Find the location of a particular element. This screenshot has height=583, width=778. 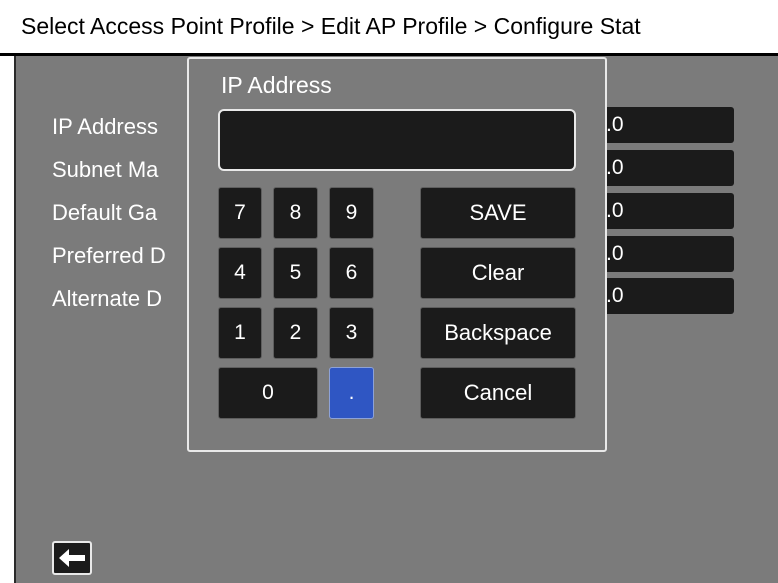

dialog-title: IP Address is located at coordinates (276, 85).